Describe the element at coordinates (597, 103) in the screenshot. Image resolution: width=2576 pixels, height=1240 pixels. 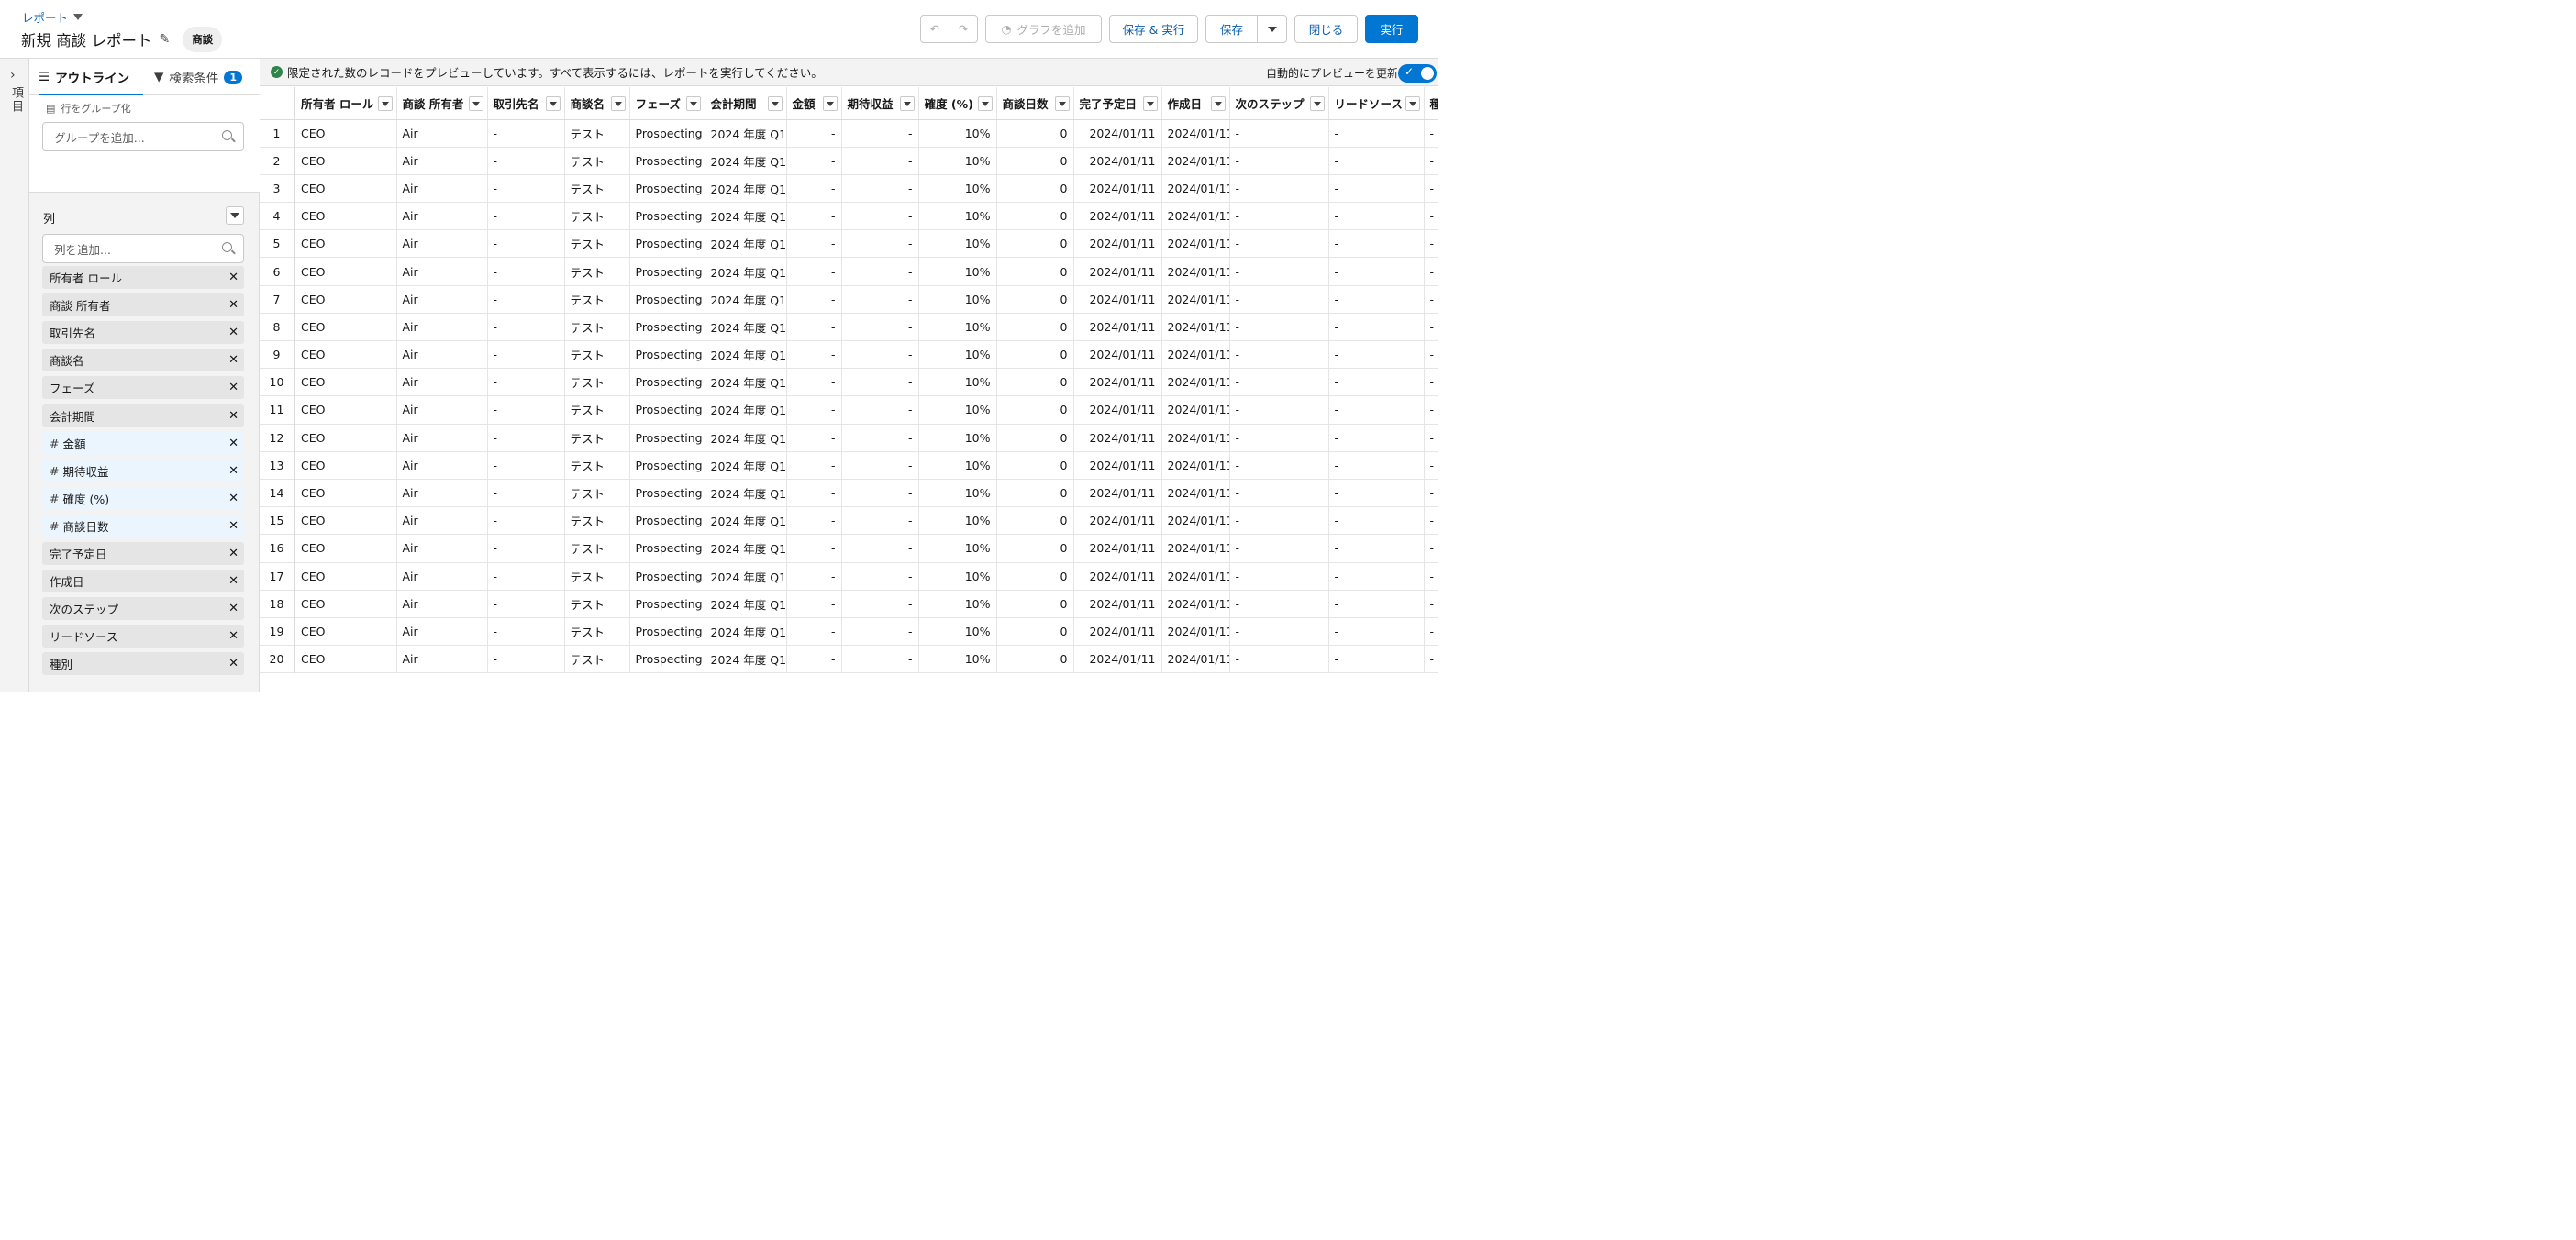
I see `column-header: 商談名` at that location.